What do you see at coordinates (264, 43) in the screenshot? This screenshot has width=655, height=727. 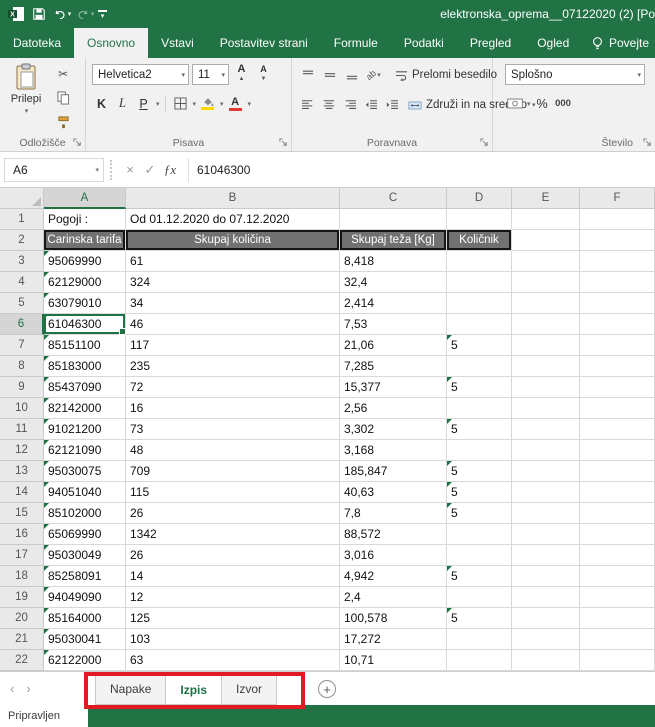 I see `tab-postavitev-strani: Postavitev strani` at bounding box center [264, 43].